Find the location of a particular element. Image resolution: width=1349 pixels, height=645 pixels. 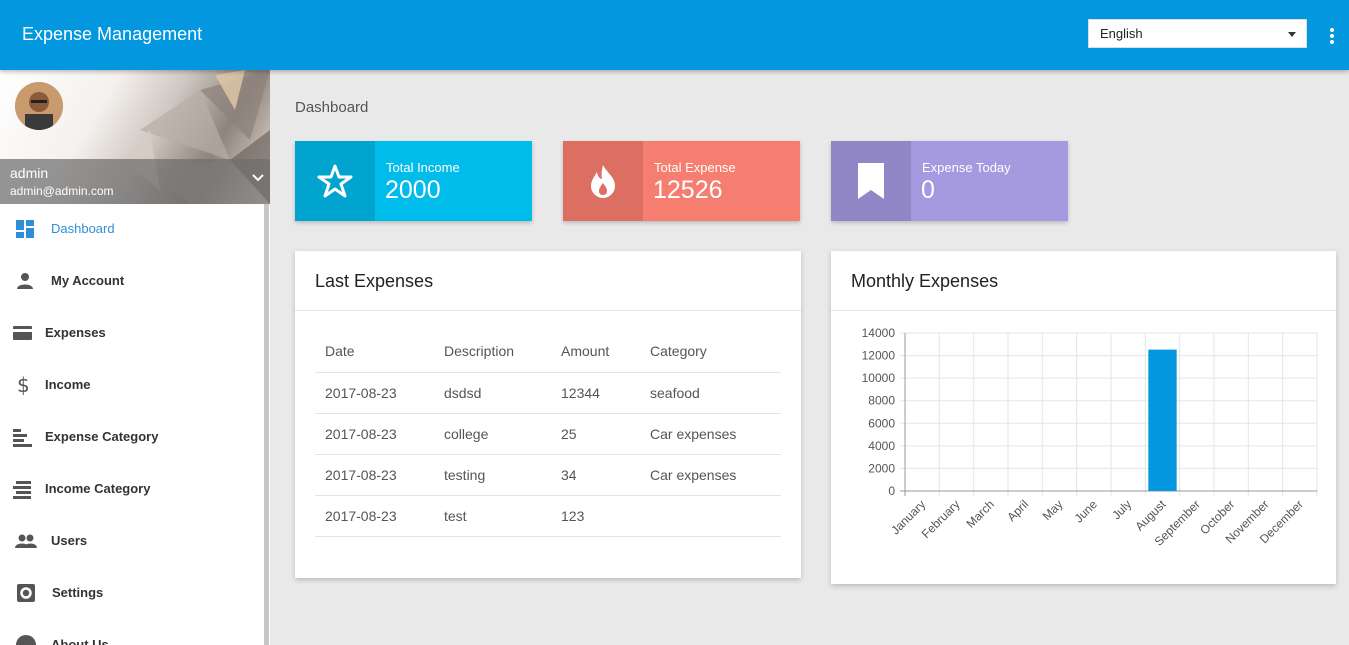

stat-card-total-income: Total Income 2000 is located at coordinates (413, 181).